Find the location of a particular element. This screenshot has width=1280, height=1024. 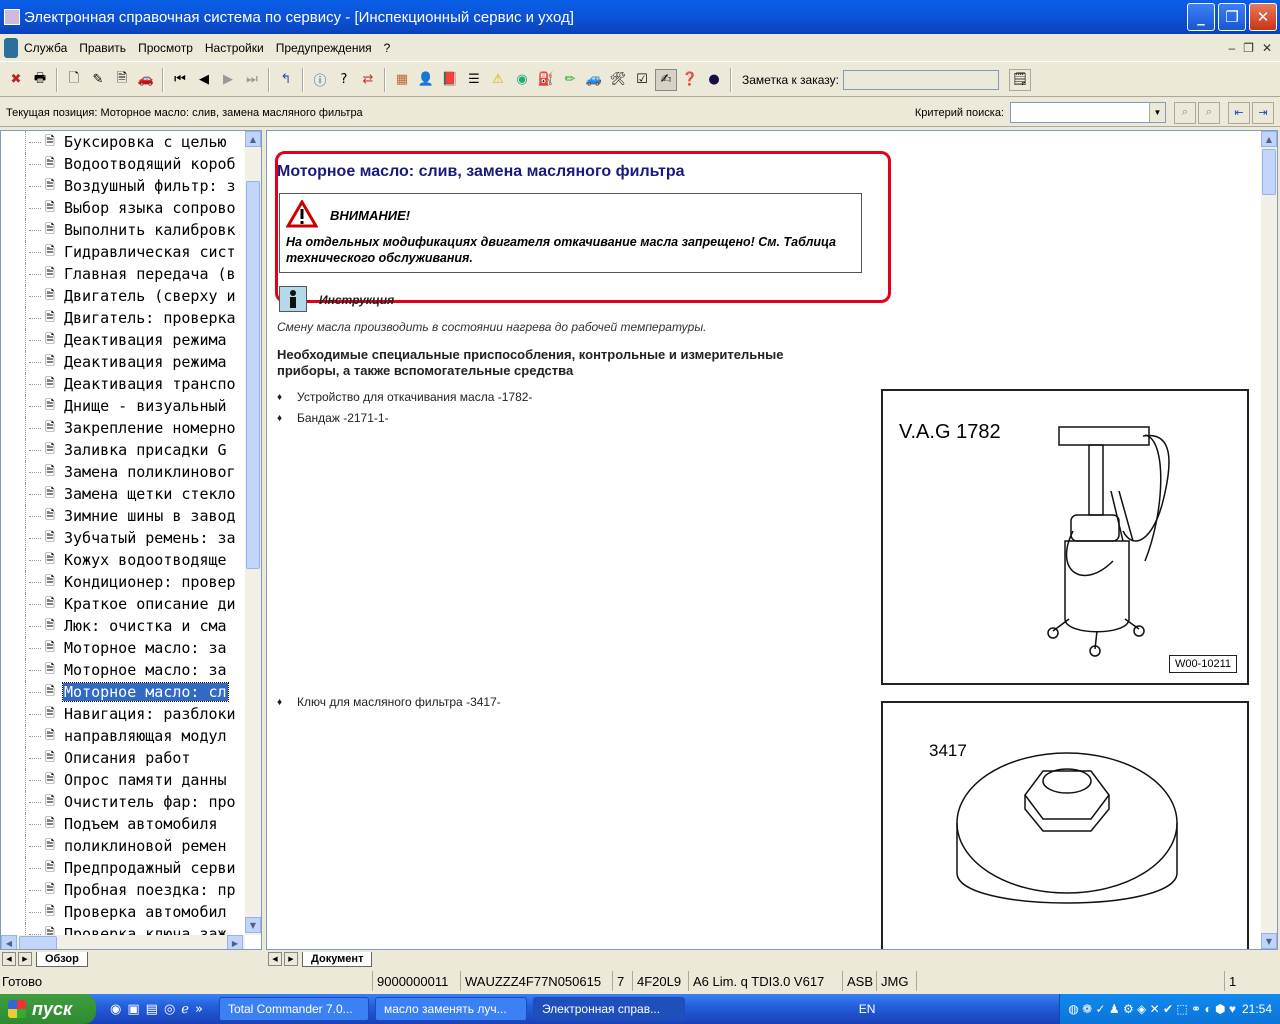

tab-overview: Обзор is located at coordinates (62, 959).